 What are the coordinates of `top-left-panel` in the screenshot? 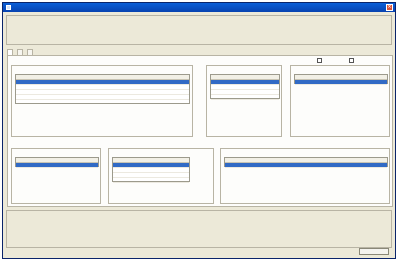 It's located at (102, 101).